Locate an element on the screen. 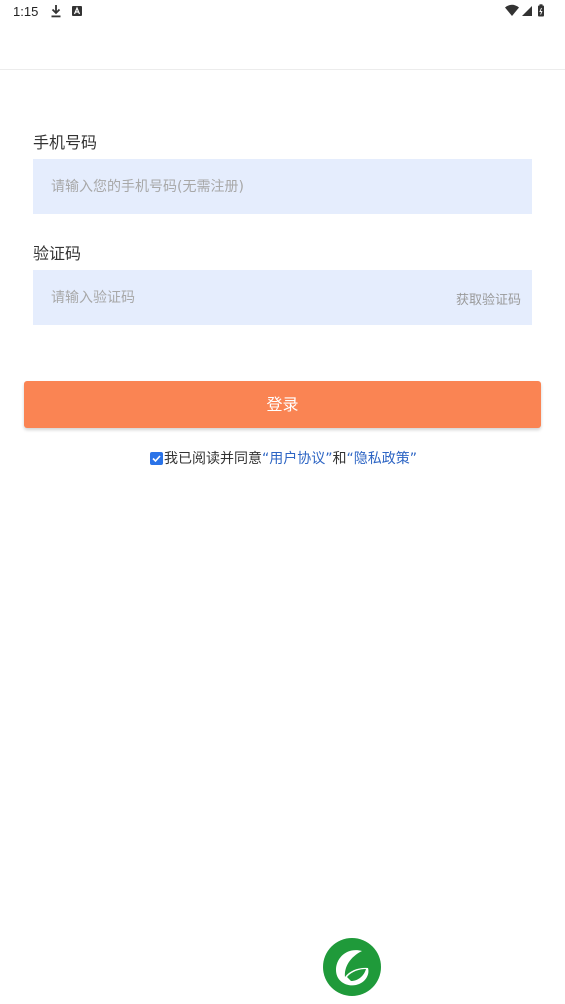 The height and width of the screenshot is (1004, 565). top-bar is located at coordinates (282, 47).